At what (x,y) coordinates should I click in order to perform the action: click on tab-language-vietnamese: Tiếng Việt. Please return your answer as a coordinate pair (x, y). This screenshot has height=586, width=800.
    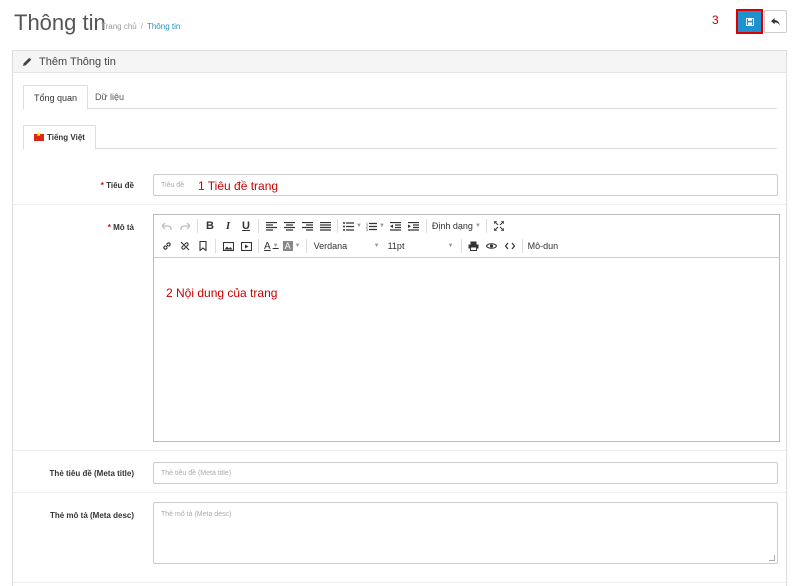
    Looking at the image, I should click on (59, 137).